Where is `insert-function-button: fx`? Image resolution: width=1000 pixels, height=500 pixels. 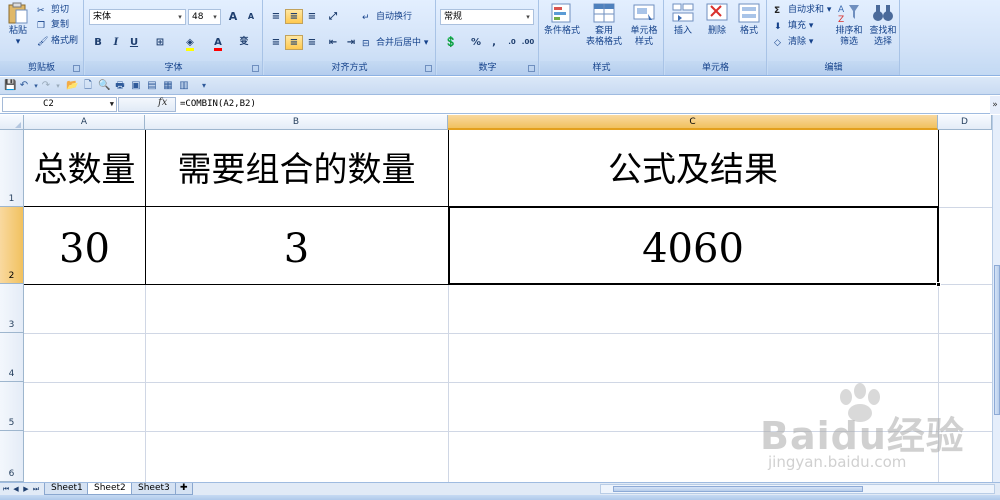 insert-function-button: fx is located at coordinates (162, 102).